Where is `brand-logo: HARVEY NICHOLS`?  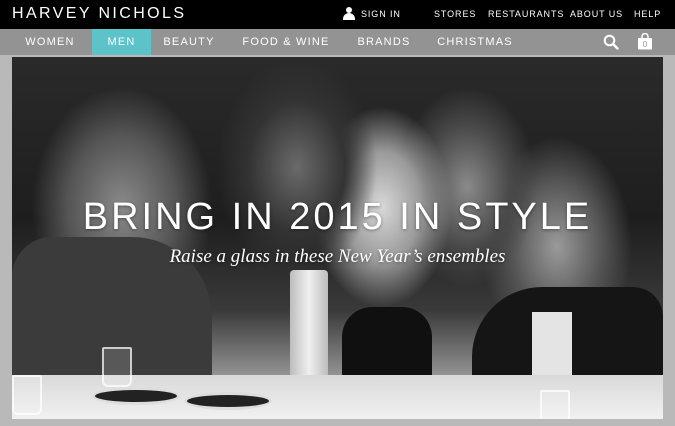
brand-logo: HARVEY NICHOLS is located at coordinates (99, 14).